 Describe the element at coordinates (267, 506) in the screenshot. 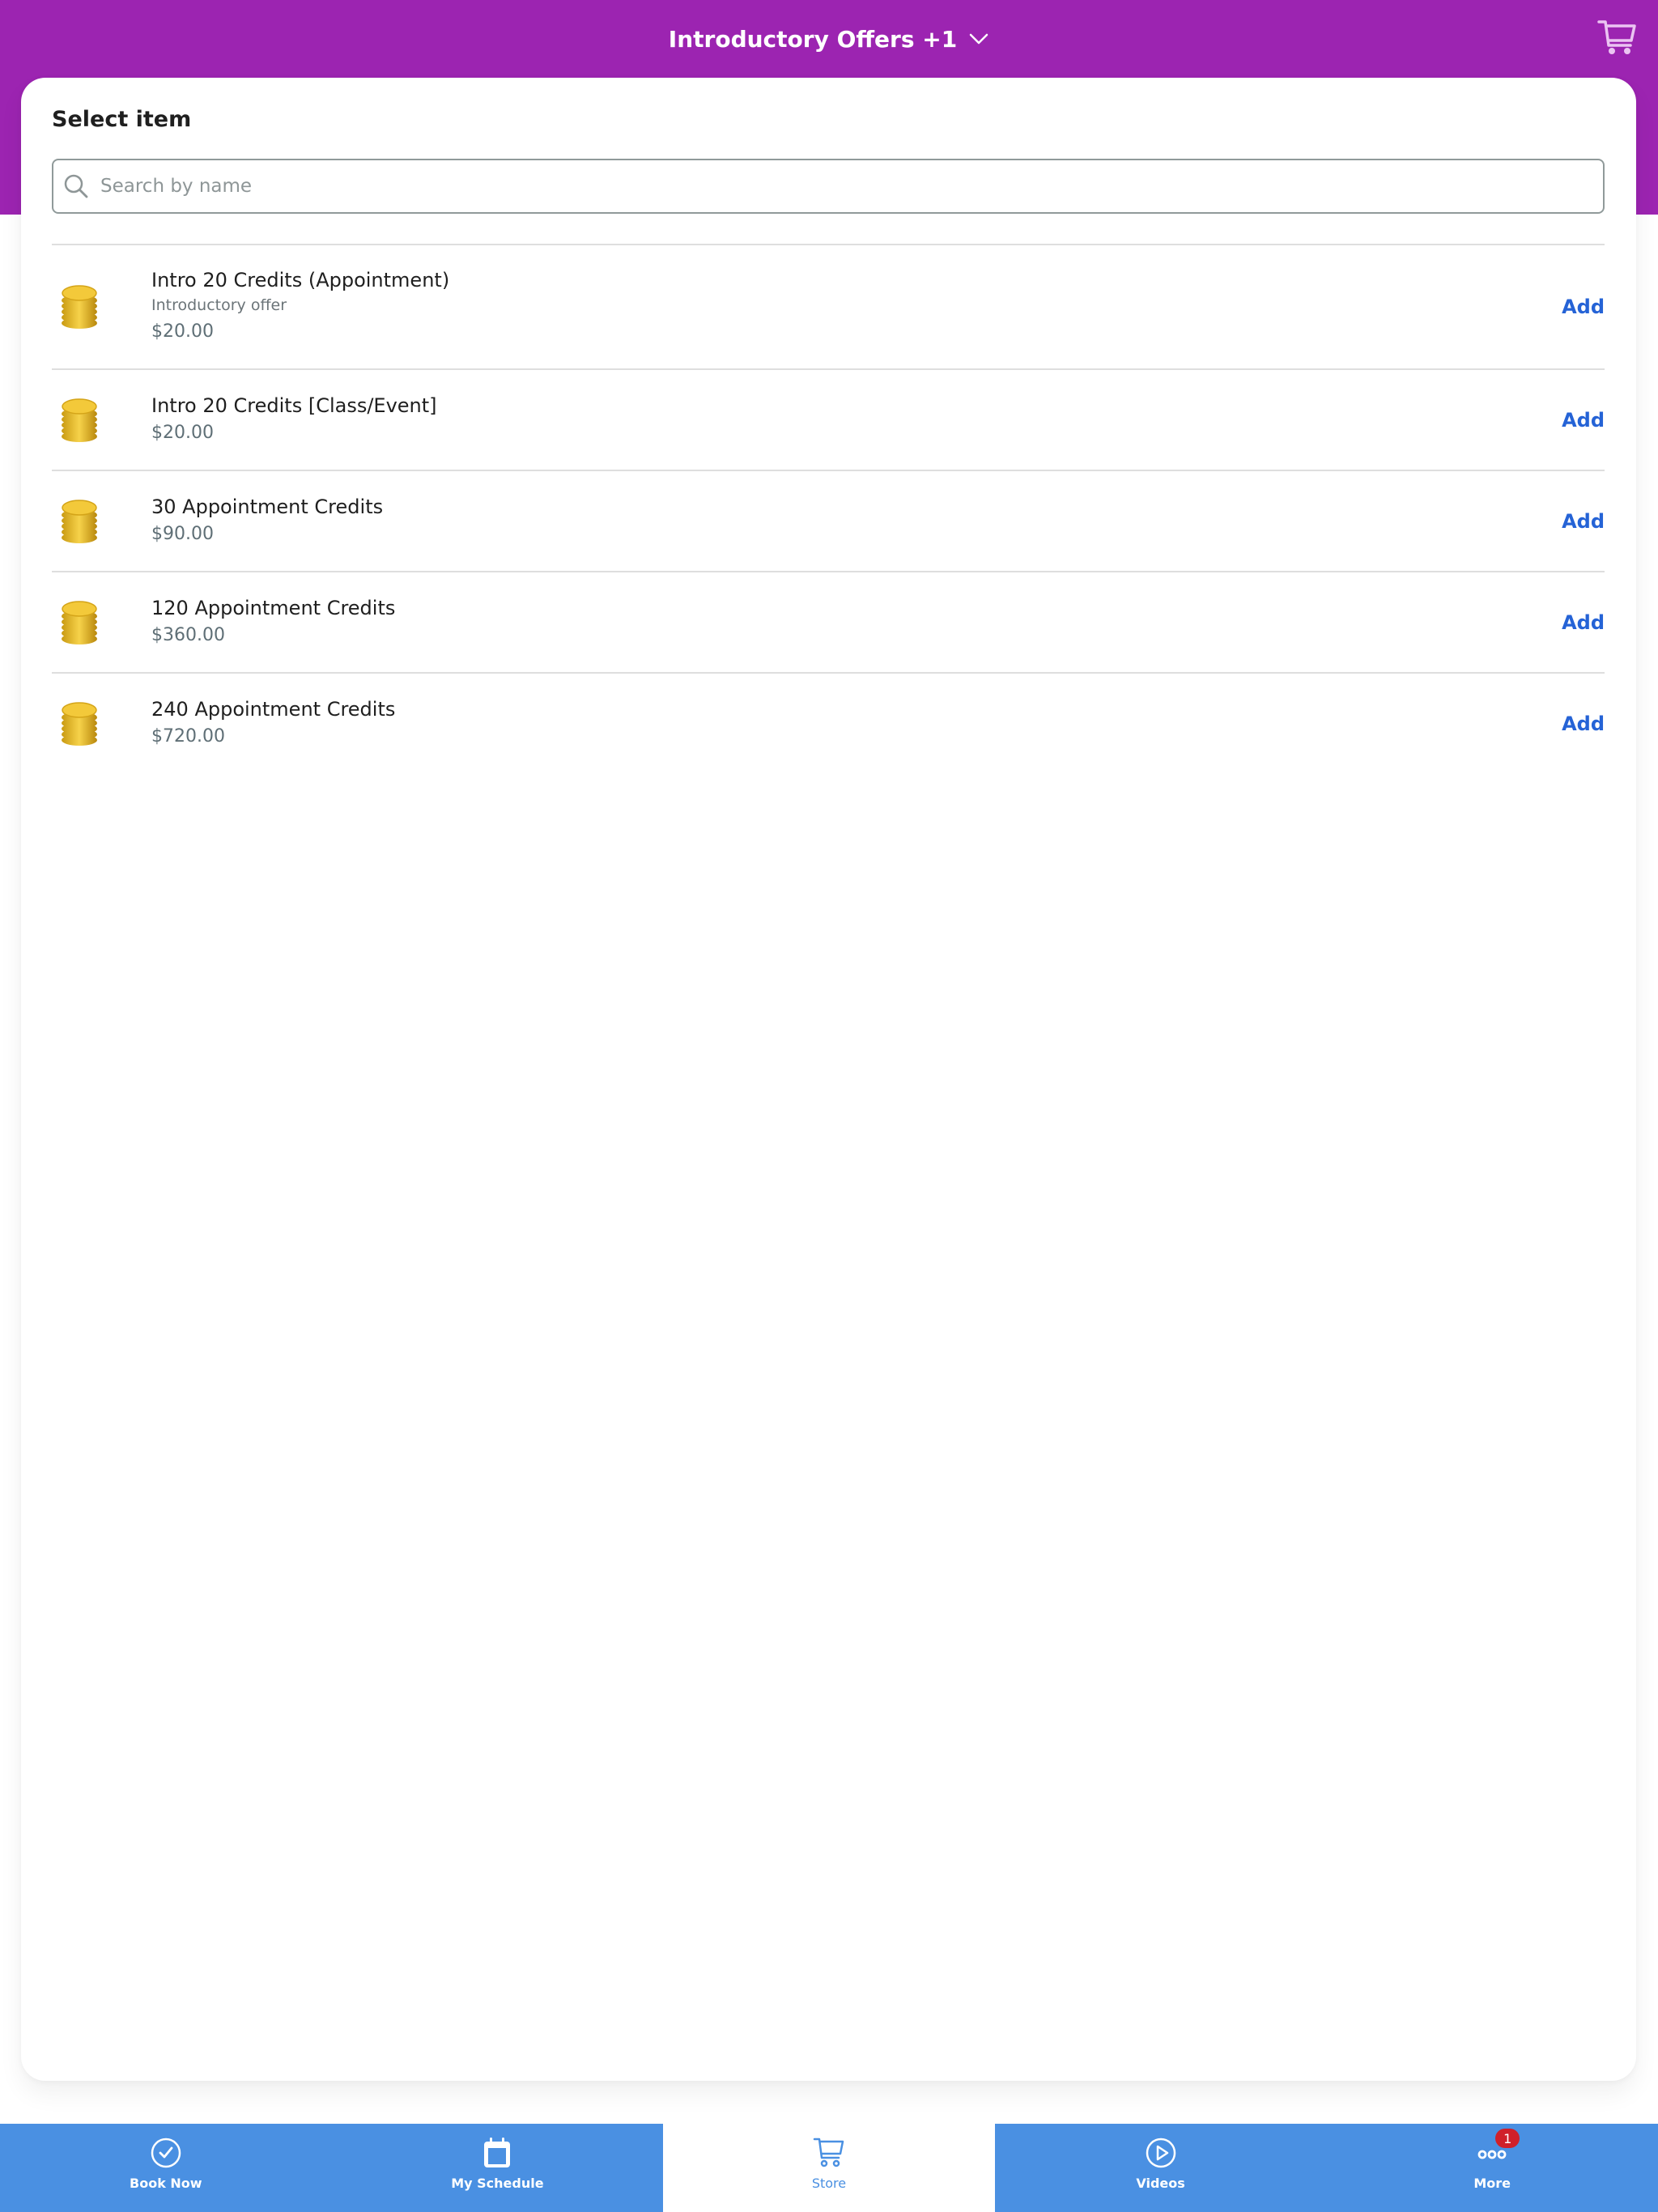

I see `item-name: 30 Appointment Credits` at that location.